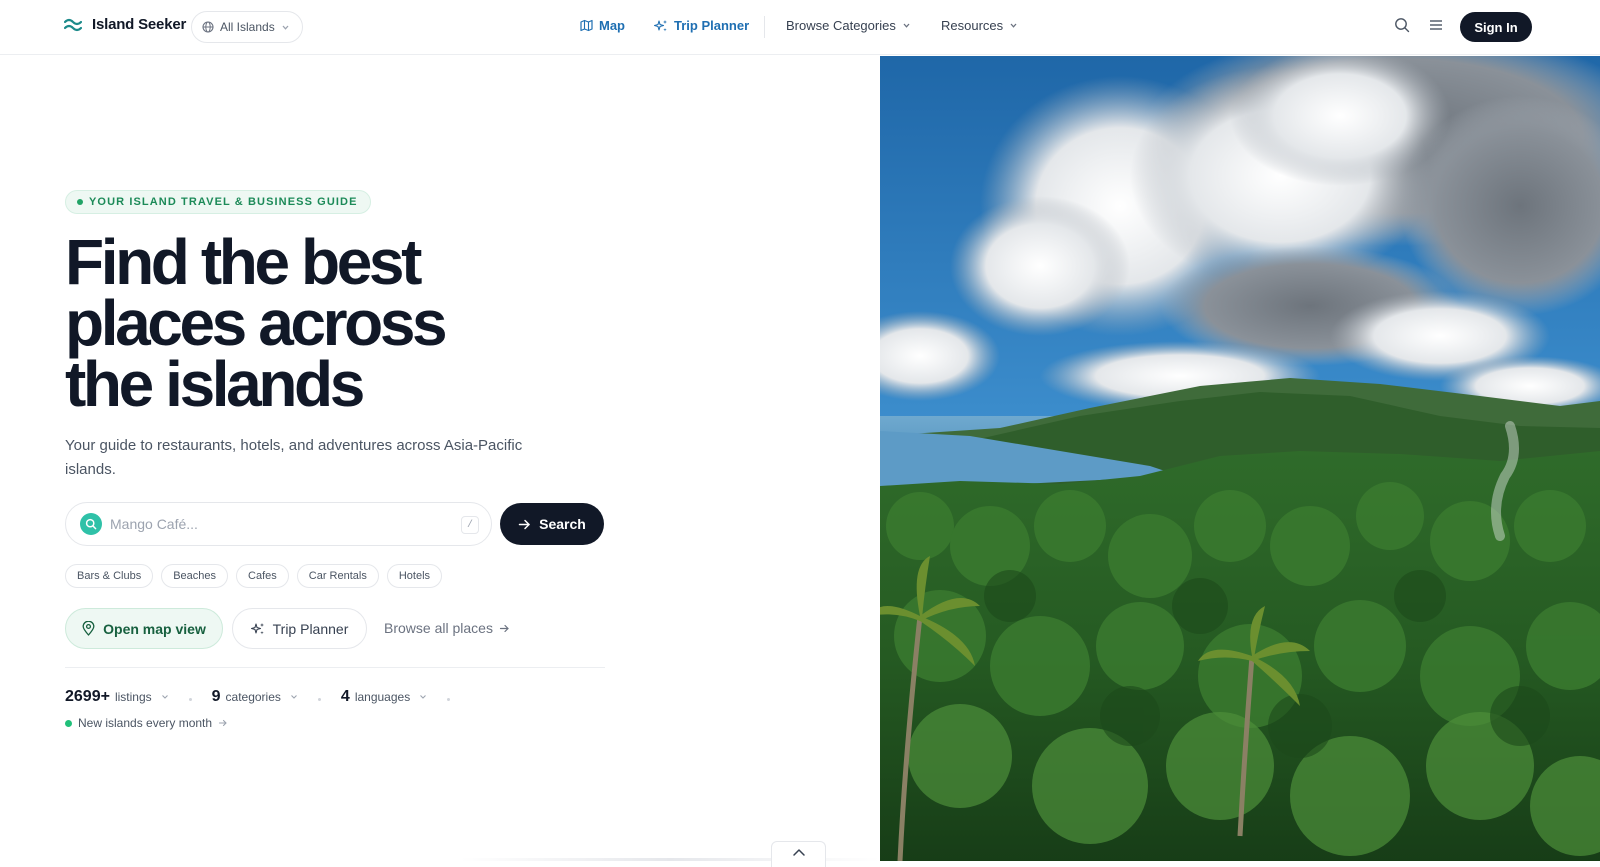 The height and width of the screenshot is (867, 1600). What do you see at coordinates (562, 524) in the screenshot?
I see `search-button-label: Search` at bounding box center [562, 524].